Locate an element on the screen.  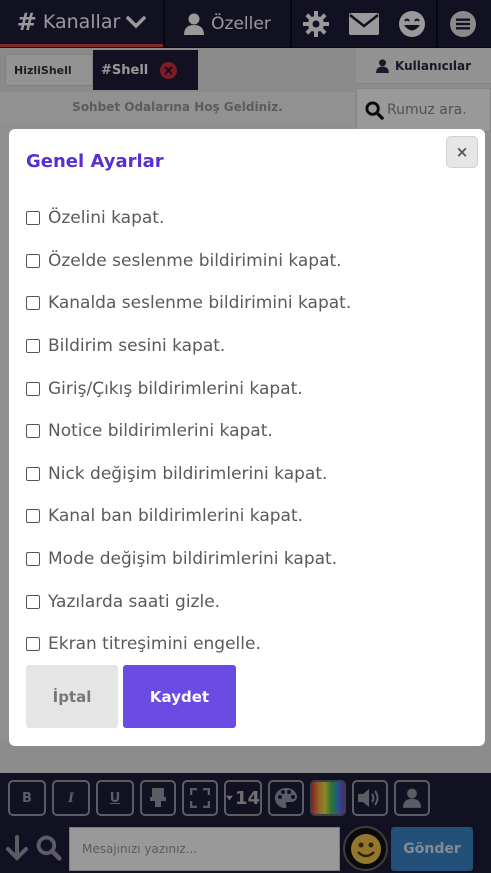
option-block-screen-shake: Ekran titreşimini engelle. is located at coordinates (246, 644).